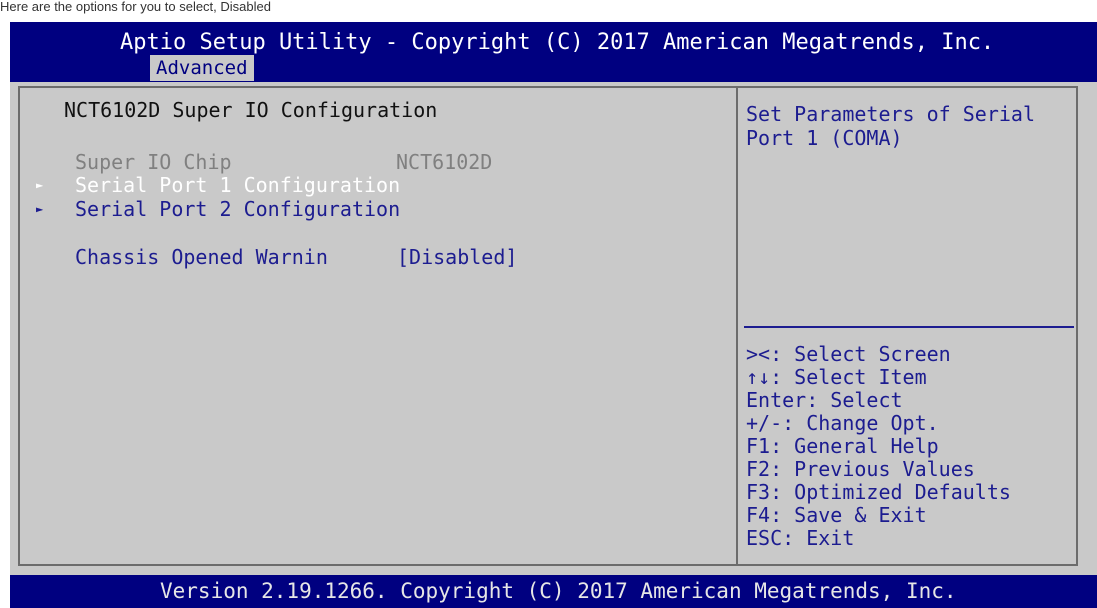 The height and width of the screenshot is (608, 1097). I want to click on help-divider, so click(909, 327).